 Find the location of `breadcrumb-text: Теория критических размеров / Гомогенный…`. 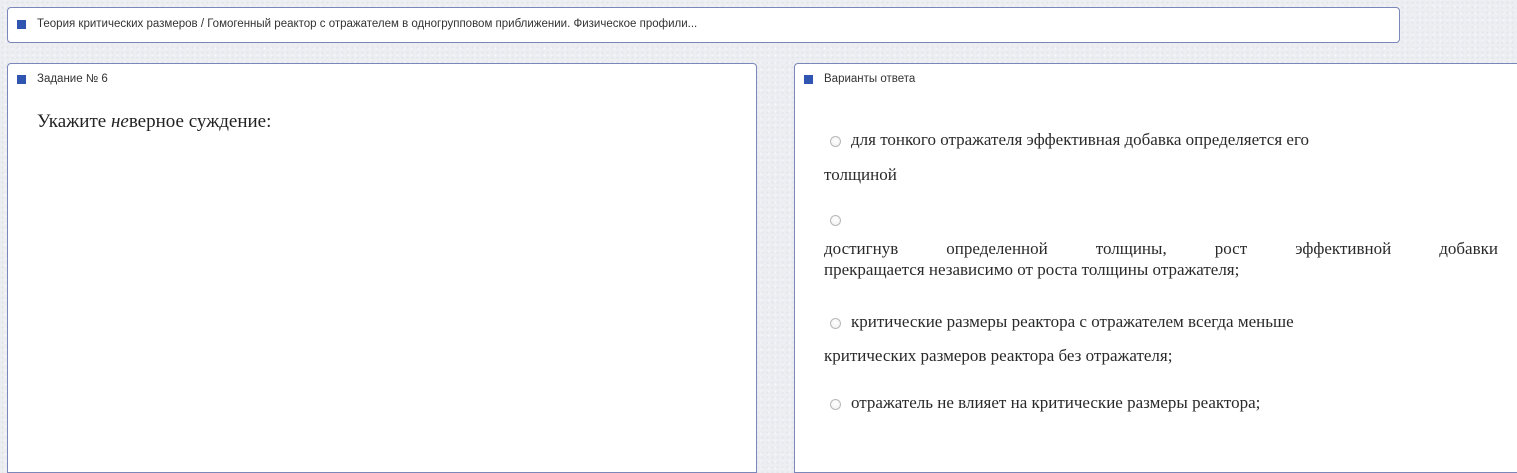

breadcrumb-text: Теория критических размеров / Гомогенный… is located at coordinates (367, 24).